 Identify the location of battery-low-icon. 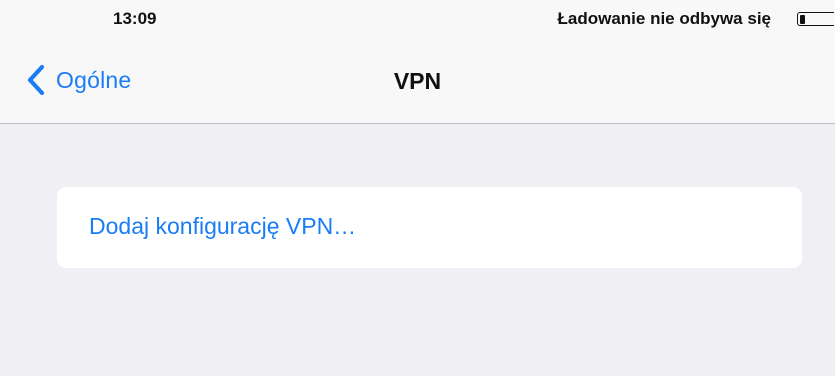
(816, 19).